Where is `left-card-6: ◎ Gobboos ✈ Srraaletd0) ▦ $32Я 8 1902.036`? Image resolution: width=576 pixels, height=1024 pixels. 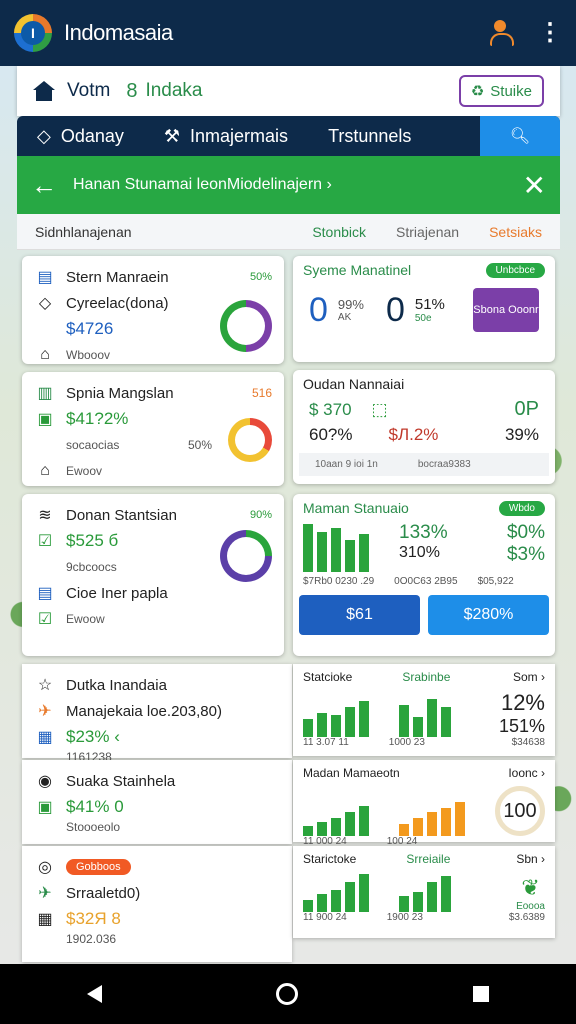
left-card-6: ◎ Gobboos ✈ Srraaletd0) ▦ $32Я 8 1902.036 is located at coordinates (157, 904).